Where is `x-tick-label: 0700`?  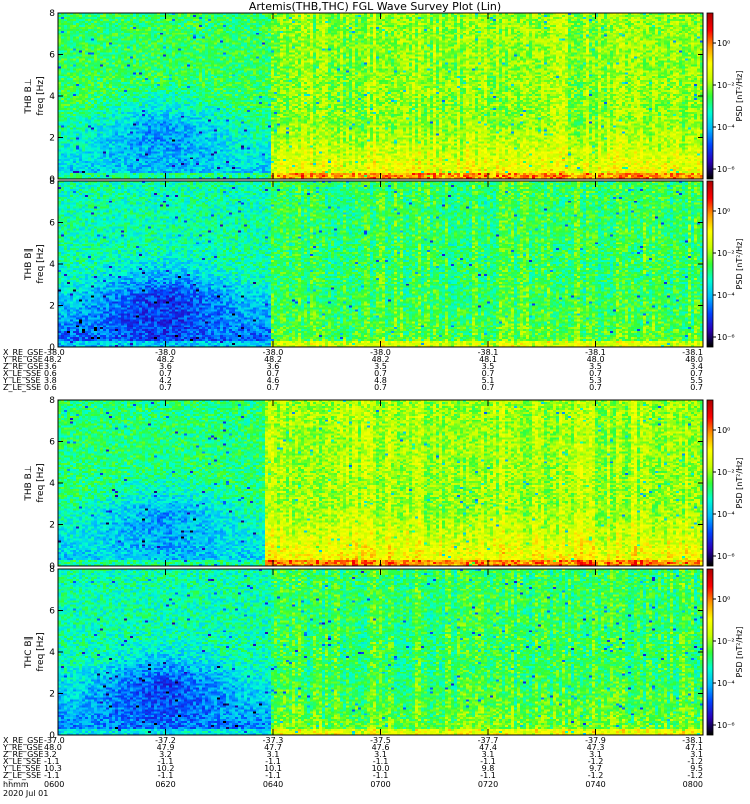
x-tick-label: 0700 is located at coordinates (380, 784).